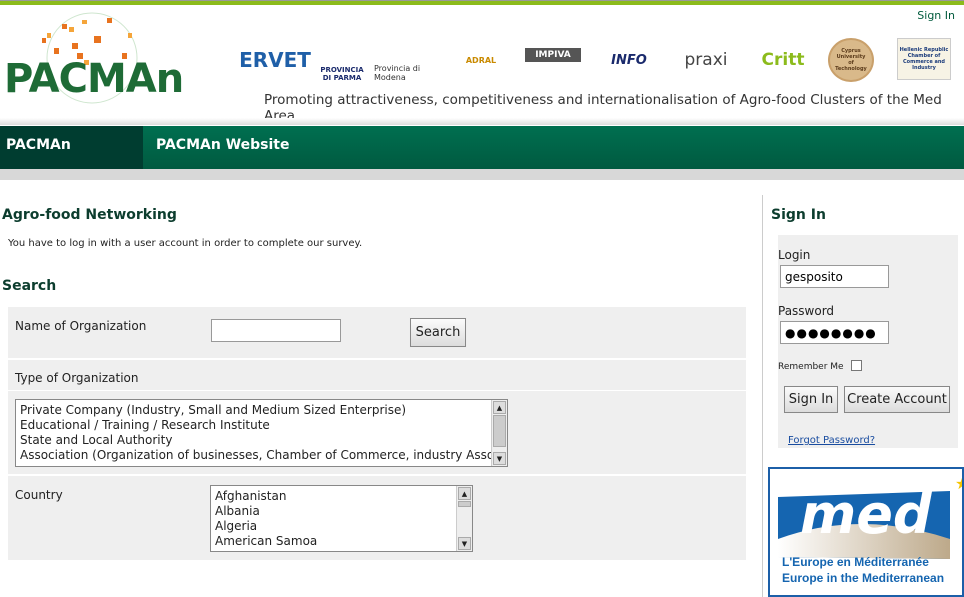  I want to click on cyprus-university-text: Cyprus University of Technology, so click(851, 60).